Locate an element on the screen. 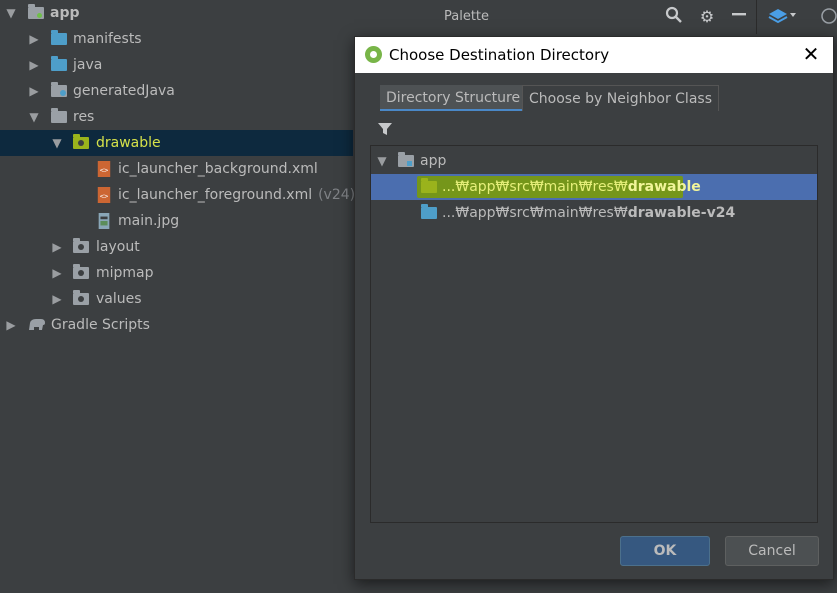 This screenshot has height=593, width=837. close-icon: ✕ is located at coordinates (811, 54).